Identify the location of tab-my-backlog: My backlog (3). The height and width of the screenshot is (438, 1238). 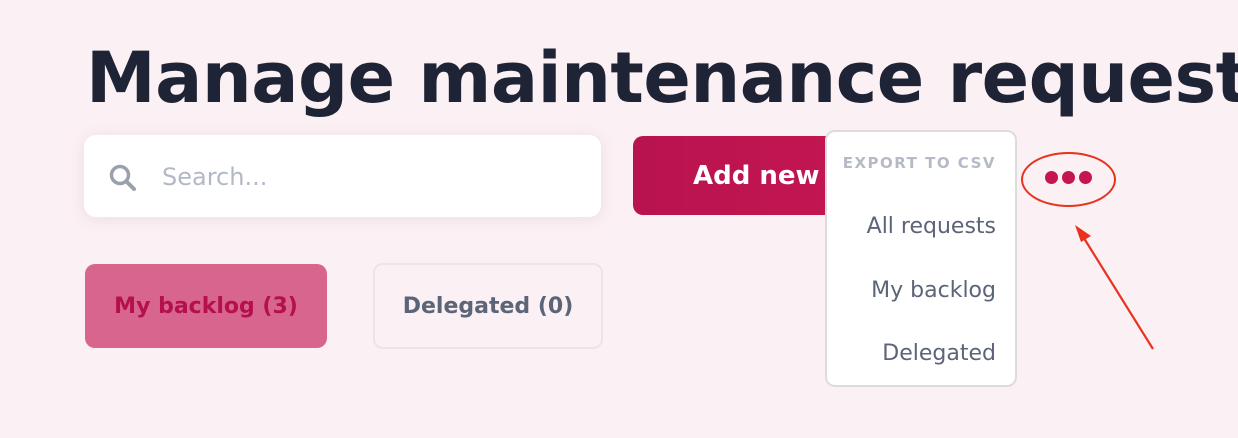
(206, 306).